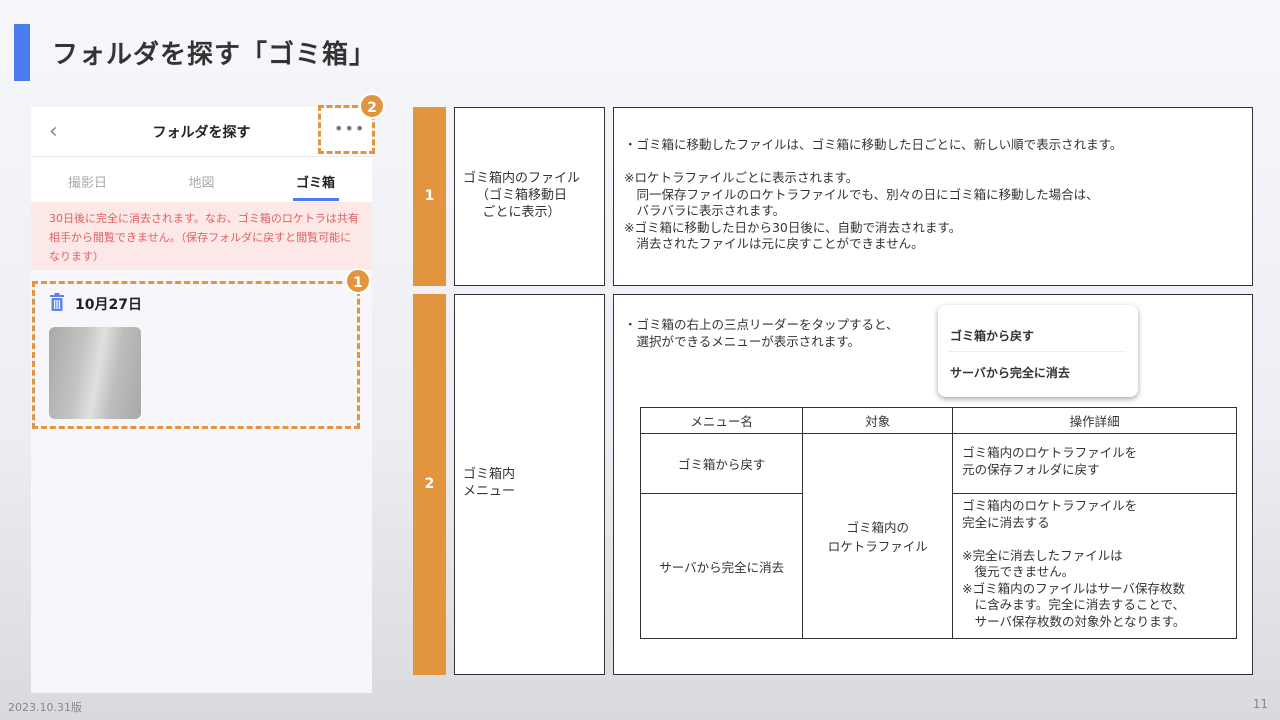  Describe the element at coordinates (214, 55) in the screenshot. I see `page-title: フォルダを探す「ゴミ箱」` at that location.